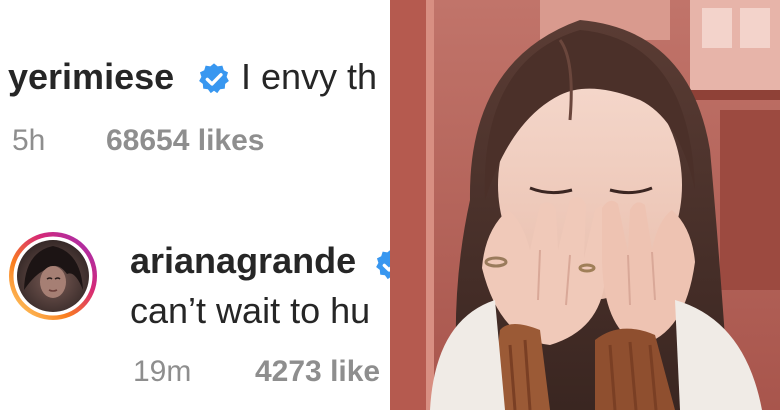 The image size is (780, 410). Describe the element at coordinates (243, 261) in the screenshot. I see `comment-username: arianagrande` at that location.